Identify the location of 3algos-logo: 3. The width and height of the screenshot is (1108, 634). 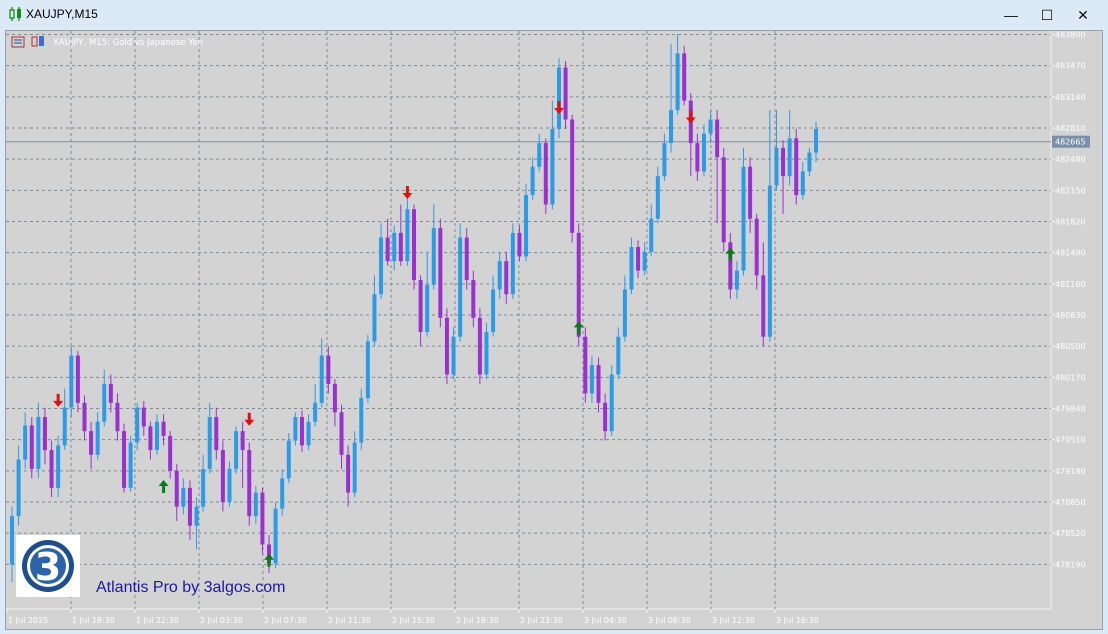
(48, 566).